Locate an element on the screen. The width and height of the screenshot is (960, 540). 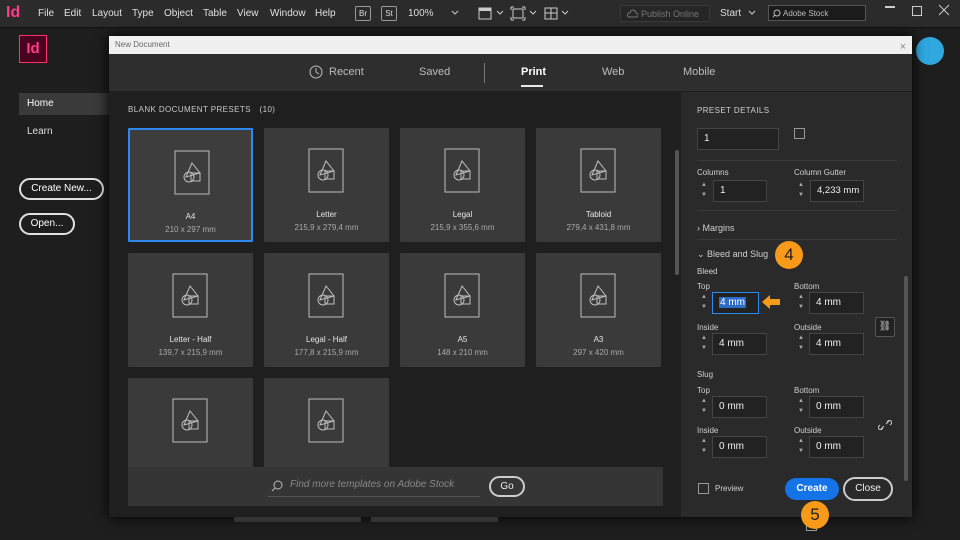
publish-online-button: Publish Online is located at coordinates (665, 13).